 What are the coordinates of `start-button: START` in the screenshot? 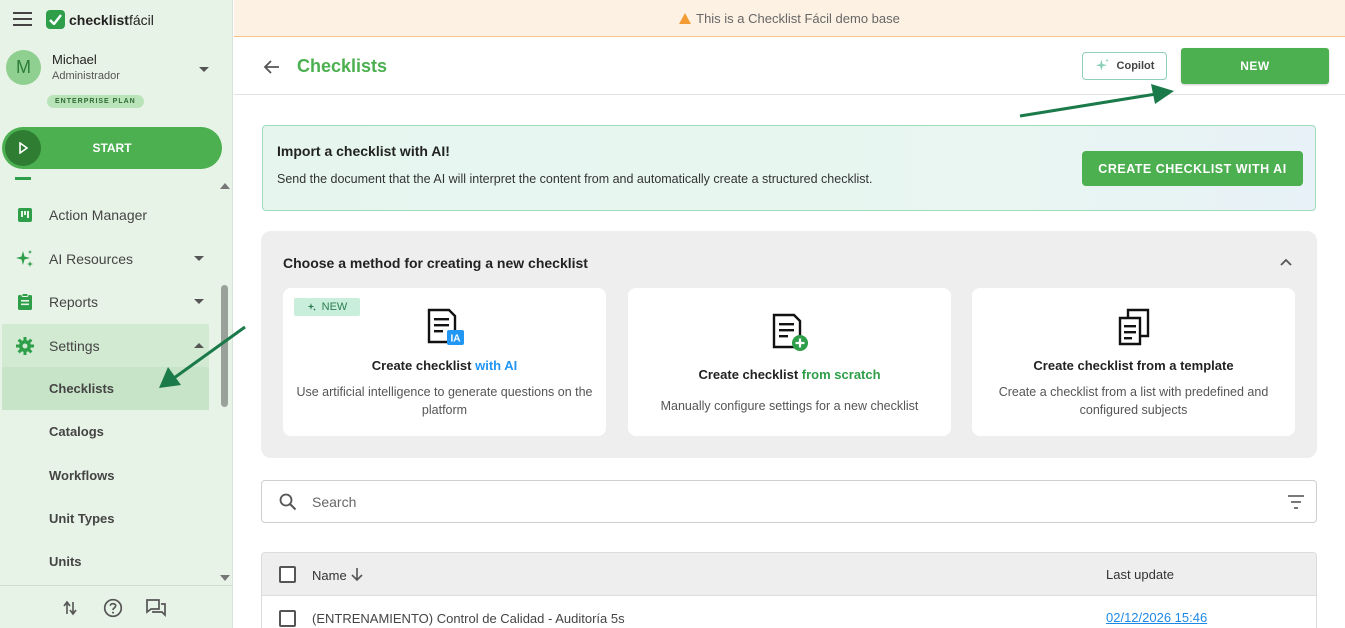 It's located at (112, 148).